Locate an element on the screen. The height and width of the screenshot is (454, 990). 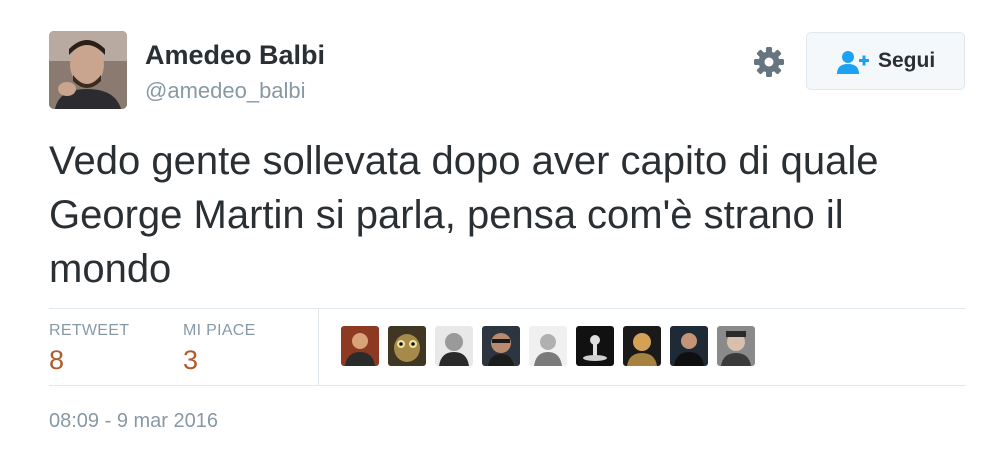
gear-icon is located at coordinates (769, 62).